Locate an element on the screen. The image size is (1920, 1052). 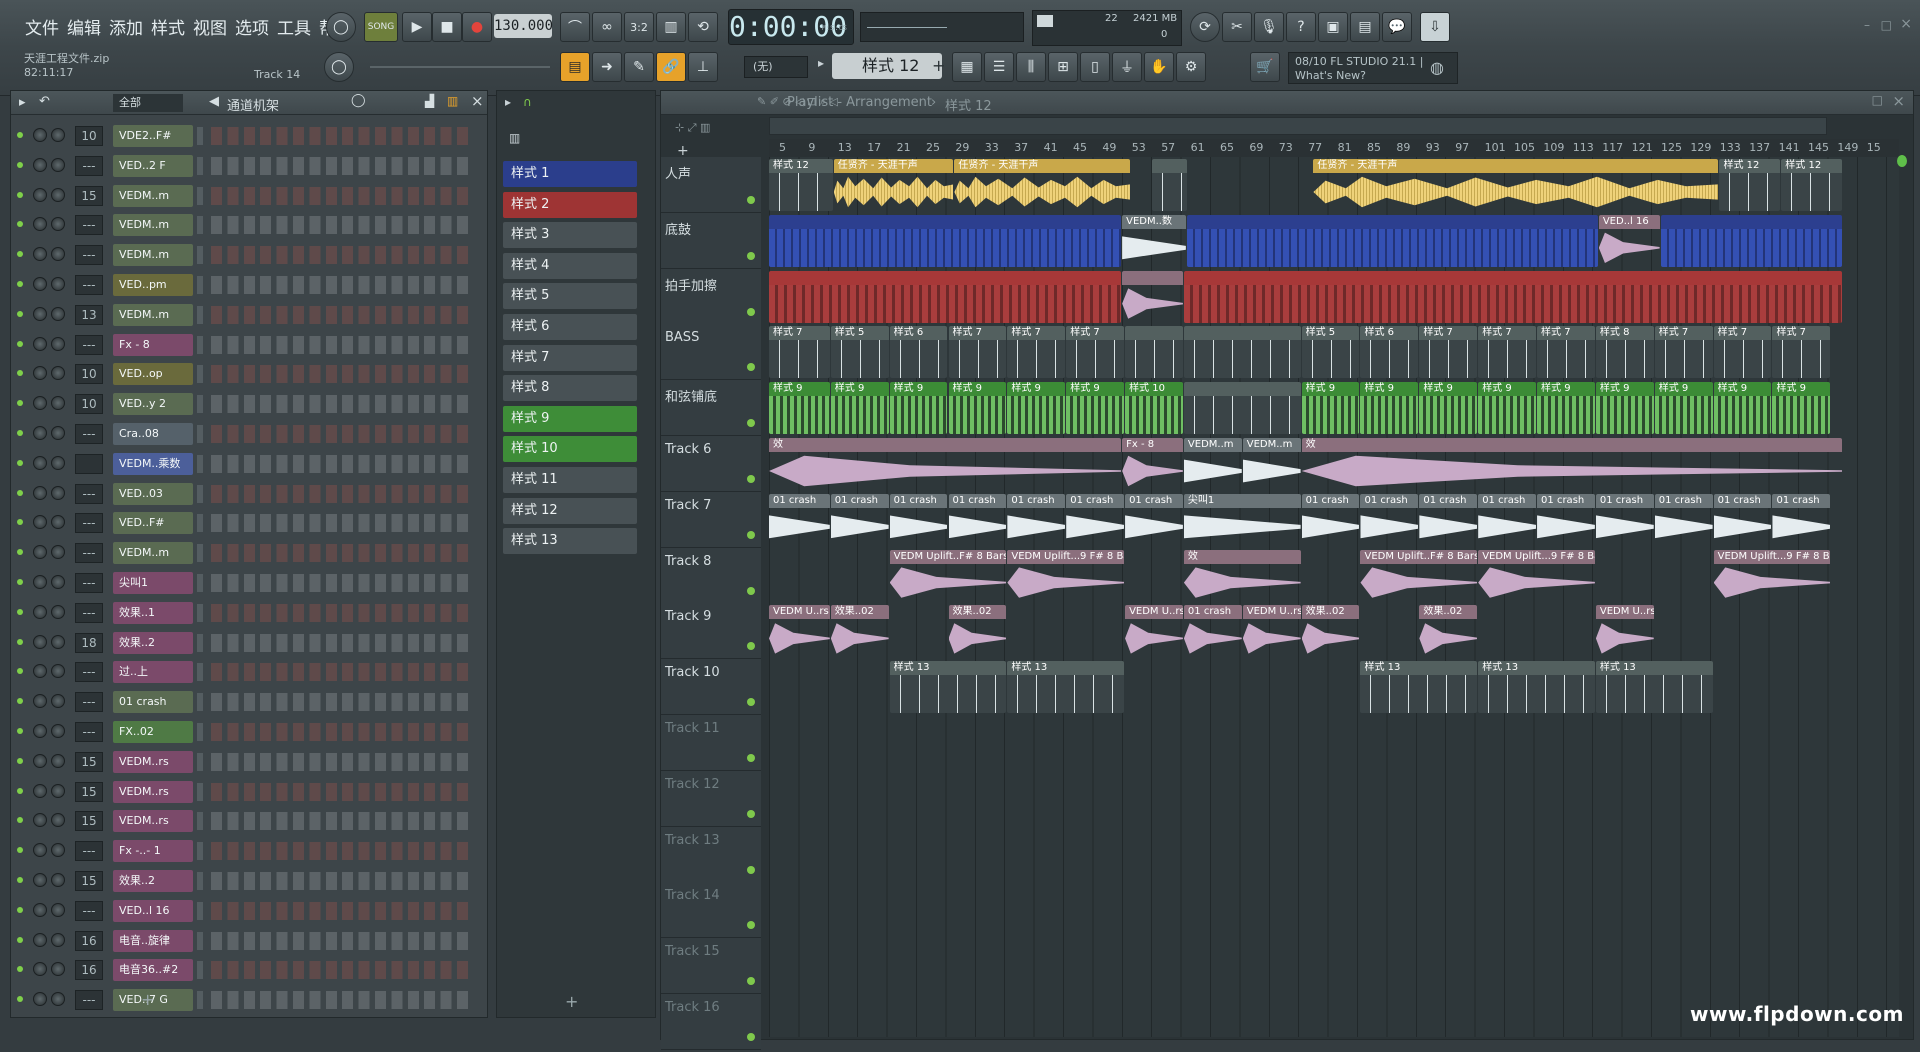
channel-mixer-track: 15 is located at coordinates (89, 881).